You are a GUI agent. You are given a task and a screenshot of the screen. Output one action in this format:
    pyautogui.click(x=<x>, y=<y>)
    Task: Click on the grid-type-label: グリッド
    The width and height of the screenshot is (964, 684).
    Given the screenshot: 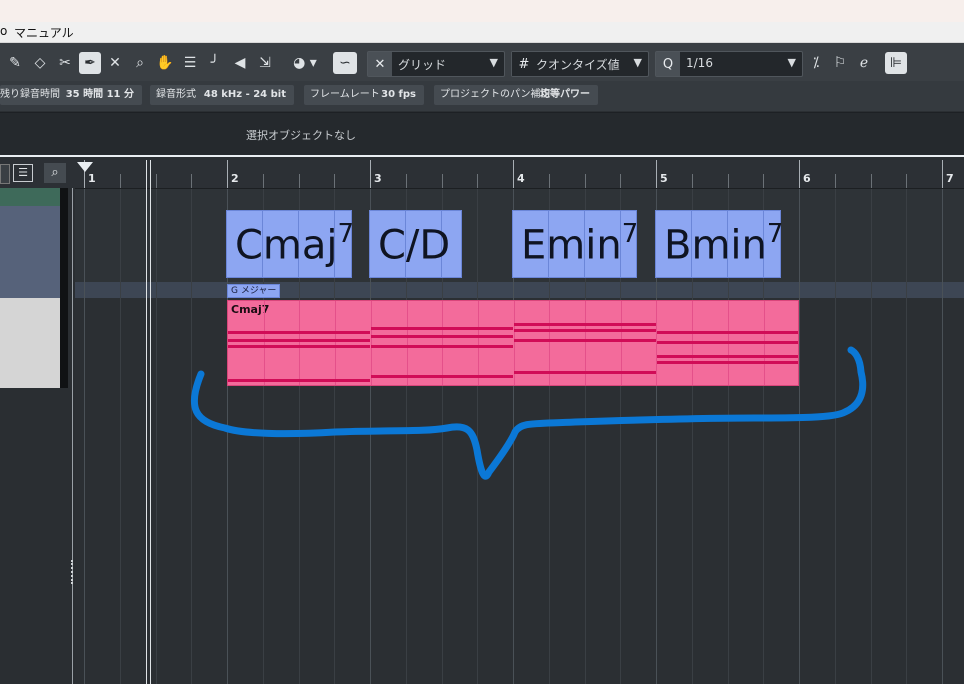 What is the action you would take?
    pyautogui.click(x=422, y=65)
    